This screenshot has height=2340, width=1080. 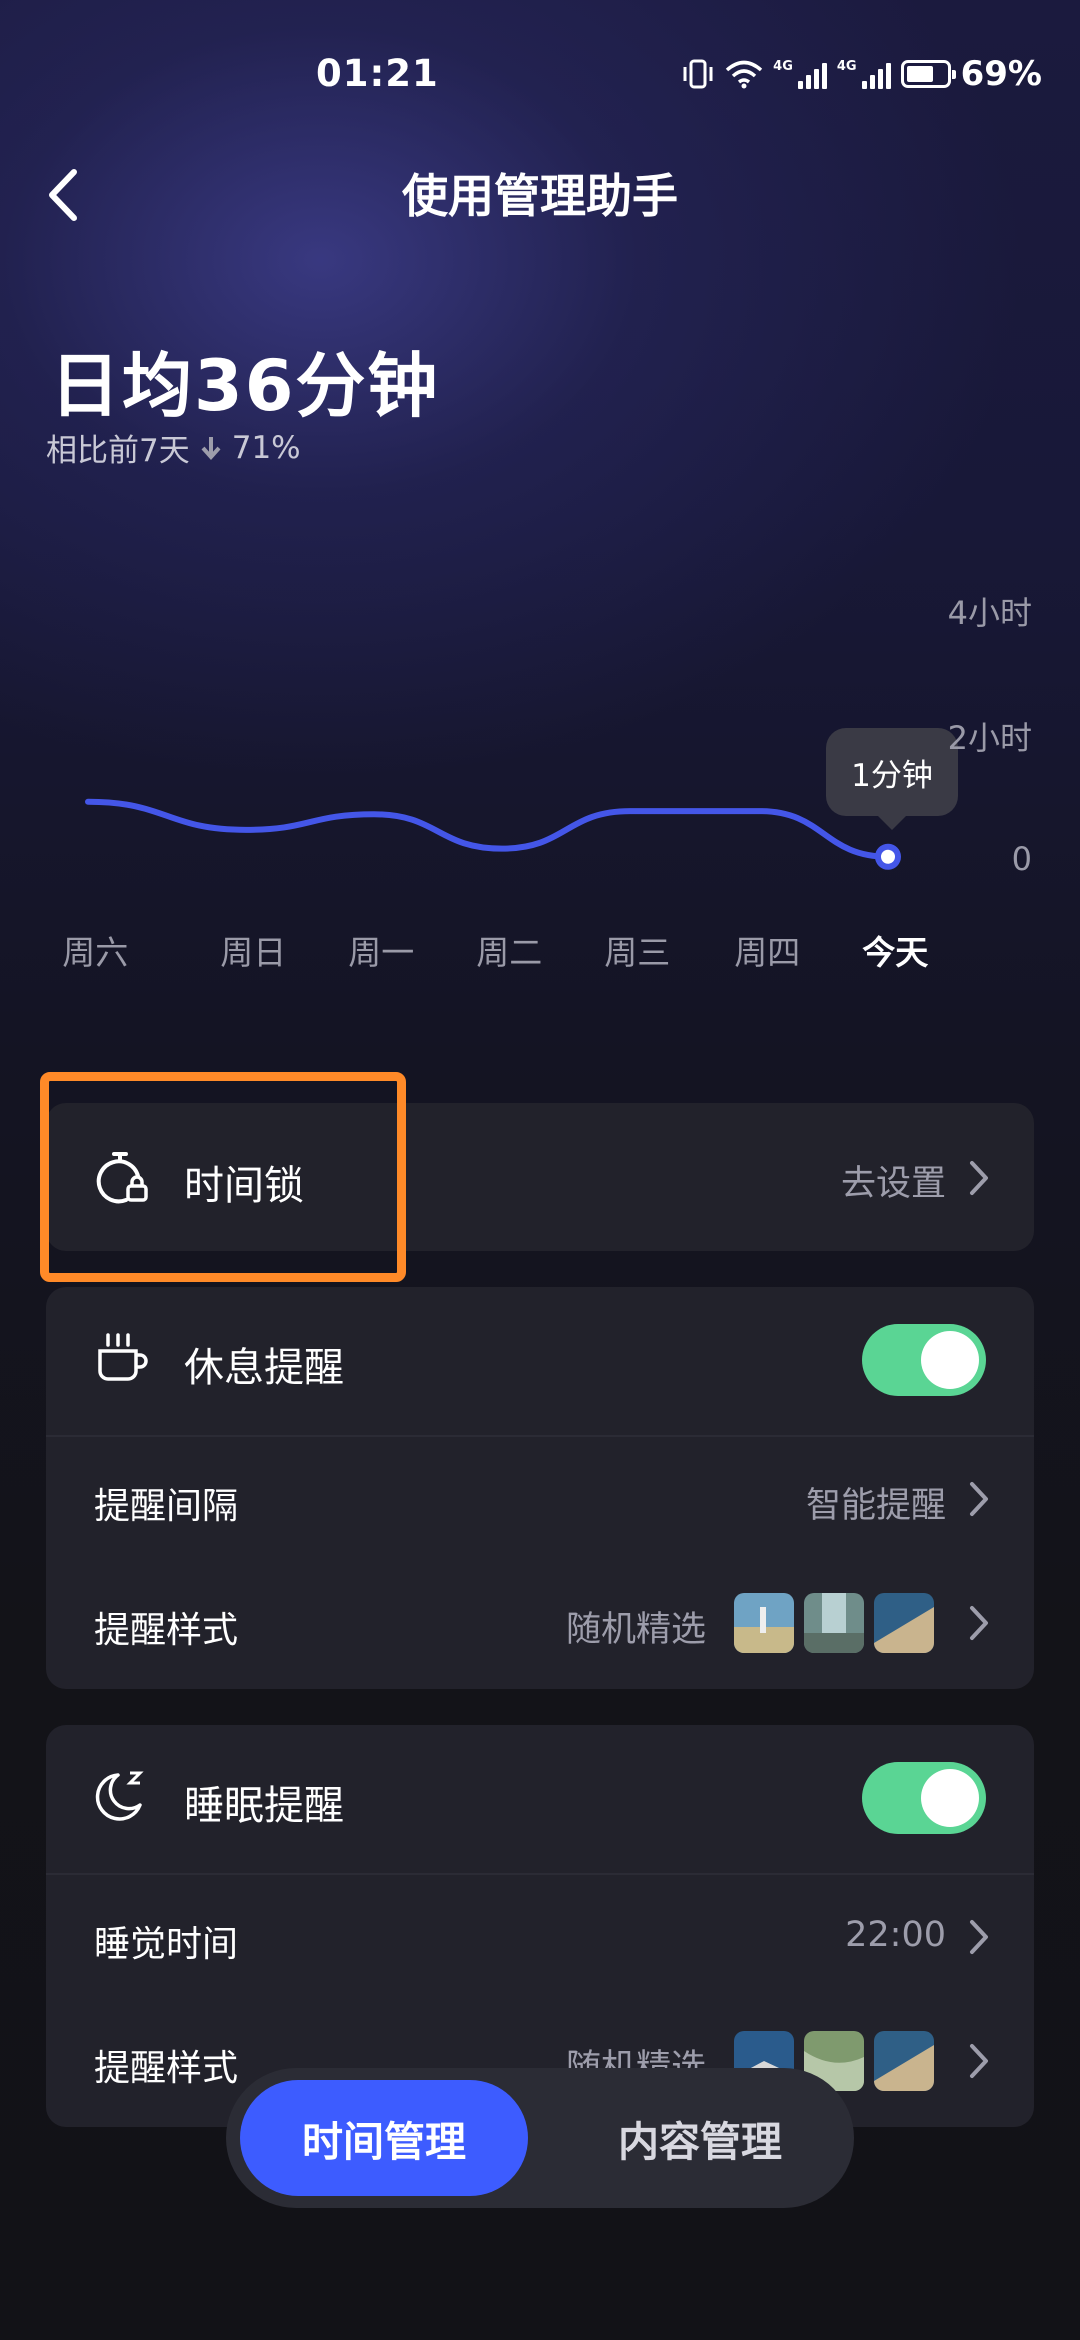 I want to click on data-point, so click(x=888, y=856).